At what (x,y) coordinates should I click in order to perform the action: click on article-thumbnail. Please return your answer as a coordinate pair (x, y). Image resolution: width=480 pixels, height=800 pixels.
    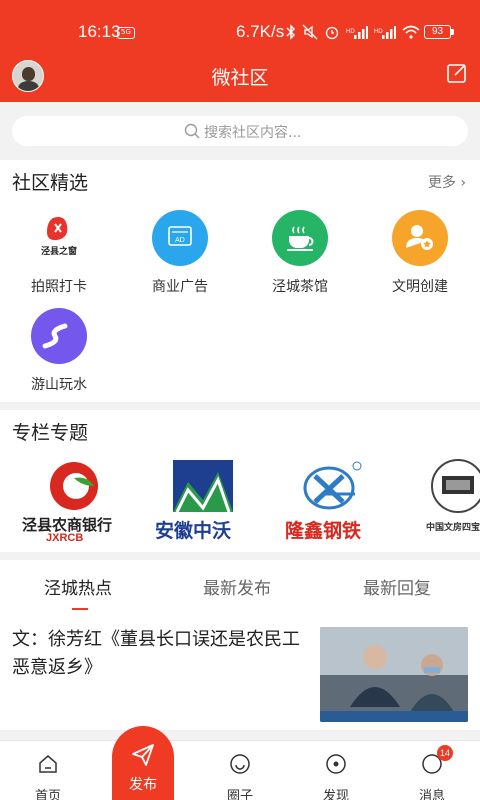
    Looking at the image, I should click on (394, 674).